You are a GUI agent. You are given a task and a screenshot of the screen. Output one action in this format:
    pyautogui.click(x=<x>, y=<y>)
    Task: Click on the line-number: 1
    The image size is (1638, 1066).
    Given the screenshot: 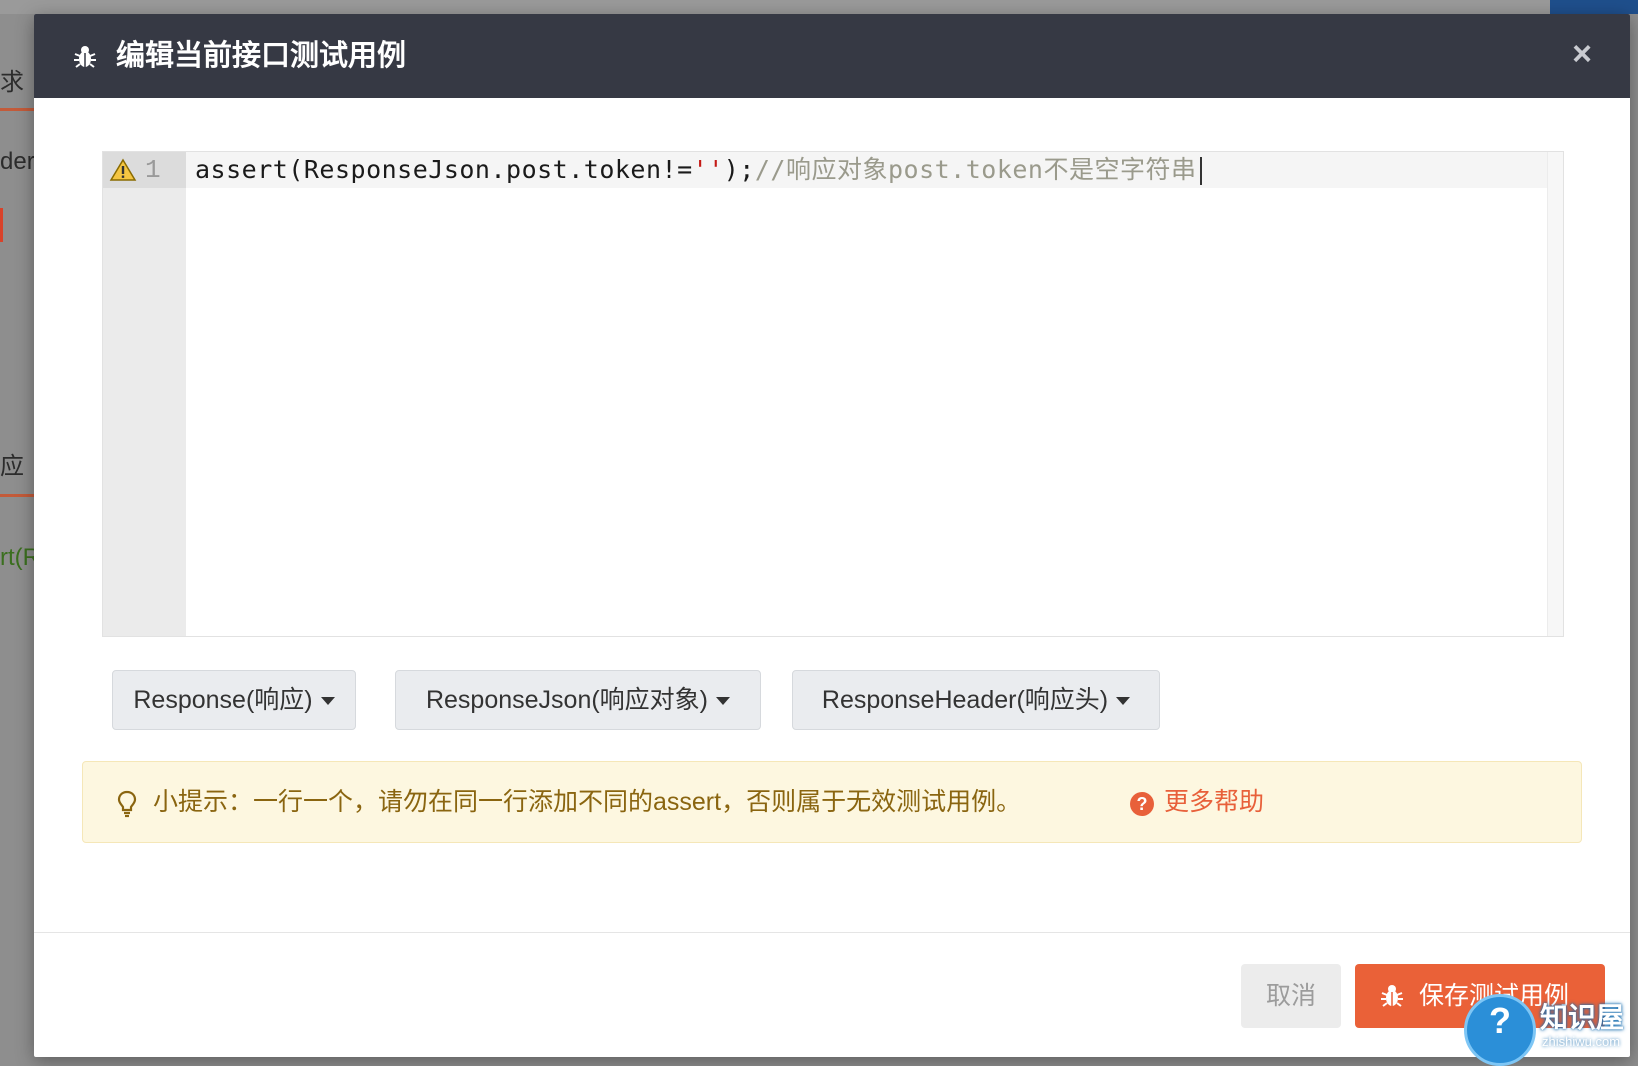 What is the action you would take?
    pyautogui.click(x=153, y=170)
    